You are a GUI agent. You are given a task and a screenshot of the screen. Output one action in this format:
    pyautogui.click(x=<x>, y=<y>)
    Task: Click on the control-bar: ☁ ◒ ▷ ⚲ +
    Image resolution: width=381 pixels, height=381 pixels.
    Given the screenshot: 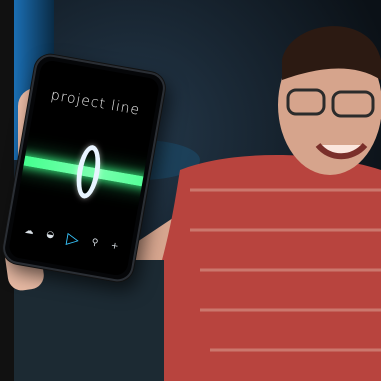 What is the action you would take?
    pyautogui.click(x=72, y=239)
    